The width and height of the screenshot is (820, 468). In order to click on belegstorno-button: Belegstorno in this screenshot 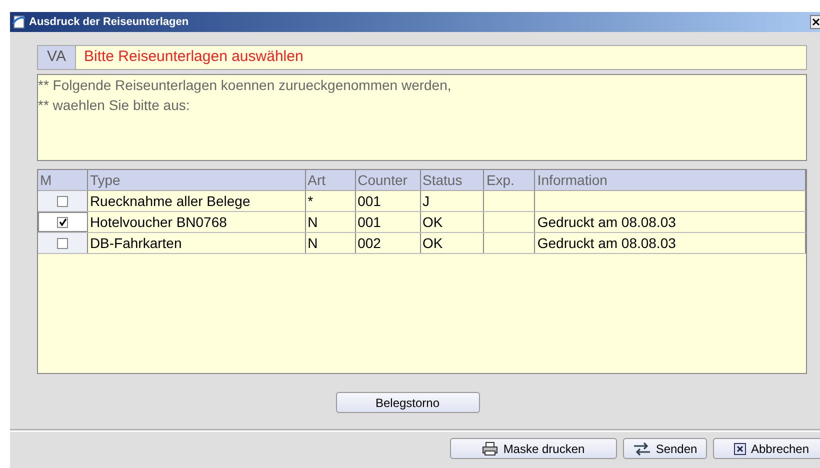, I will do `click(408, 402)`.